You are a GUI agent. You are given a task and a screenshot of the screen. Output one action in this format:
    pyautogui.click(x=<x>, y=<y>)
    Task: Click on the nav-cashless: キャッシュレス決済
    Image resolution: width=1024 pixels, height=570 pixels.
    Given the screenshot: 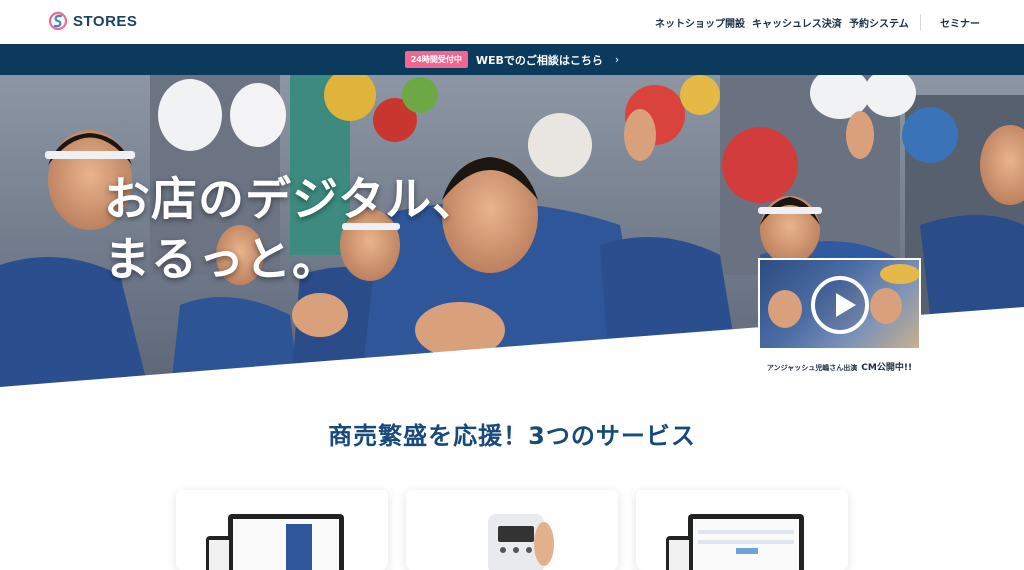 What is the action you would take?
    pyautogui.click(x=797, y=22)
    